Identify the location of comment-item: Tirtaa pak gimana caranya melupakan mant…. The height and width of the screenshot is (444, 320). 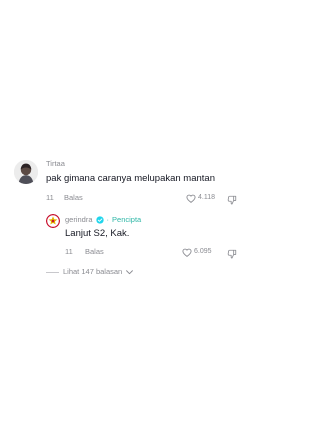
(125, 180).